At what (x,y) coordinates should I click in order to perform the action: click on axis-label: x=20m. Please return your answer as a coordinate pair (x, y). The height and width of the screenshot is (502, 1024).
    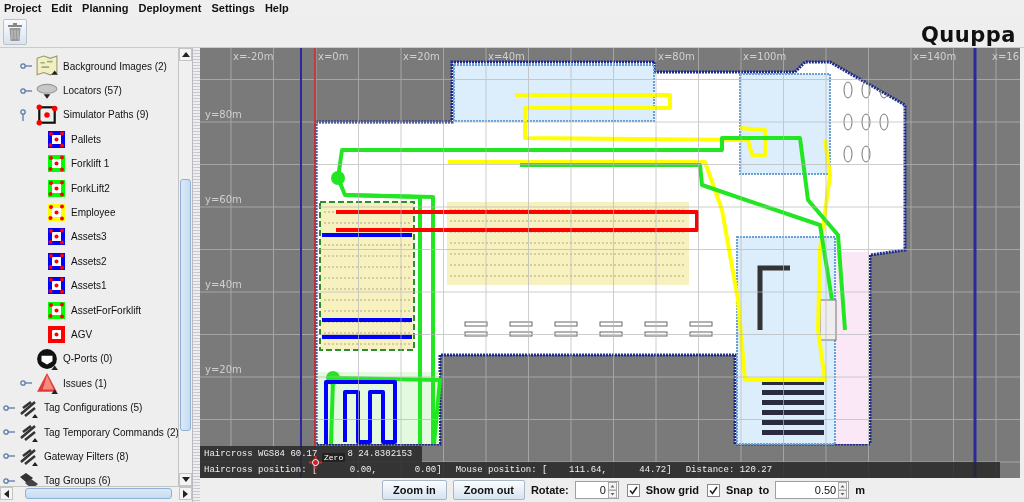
    Looking at the image, I should click on (421, 56).